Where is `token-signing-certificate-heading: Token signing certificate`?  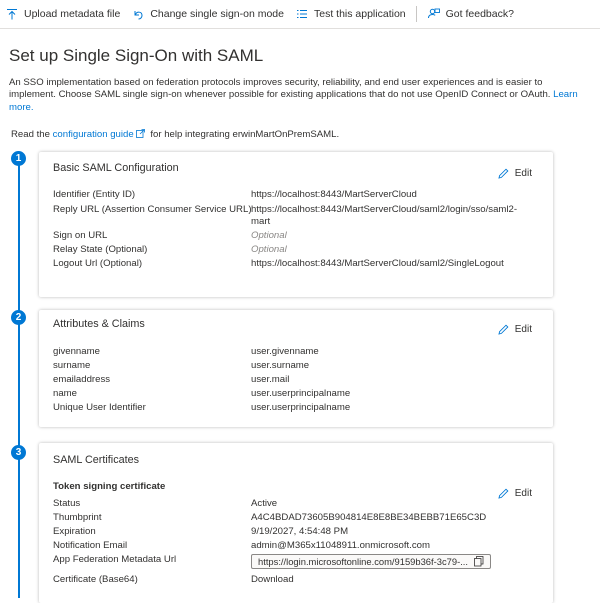
token-signing-certificate-heading: Token signing certificate is located at coordinates (109, 486).